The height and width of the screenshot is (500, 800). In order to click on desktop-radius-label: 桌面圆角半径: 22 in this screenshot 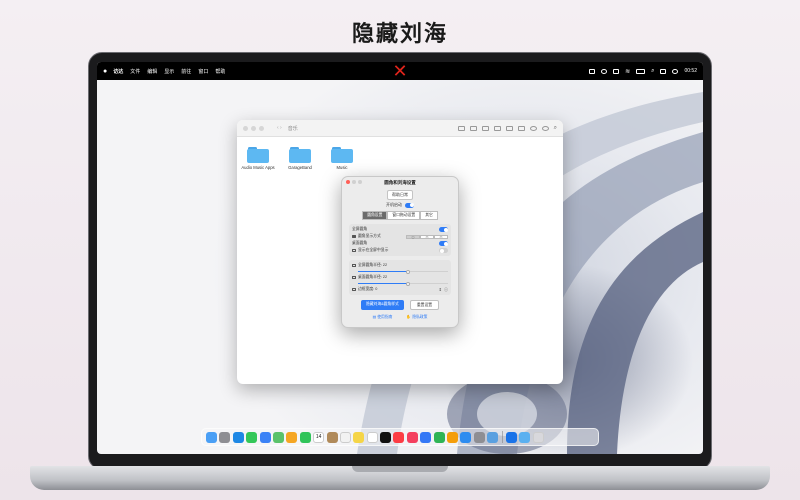, I will do `click(373, 277)`.